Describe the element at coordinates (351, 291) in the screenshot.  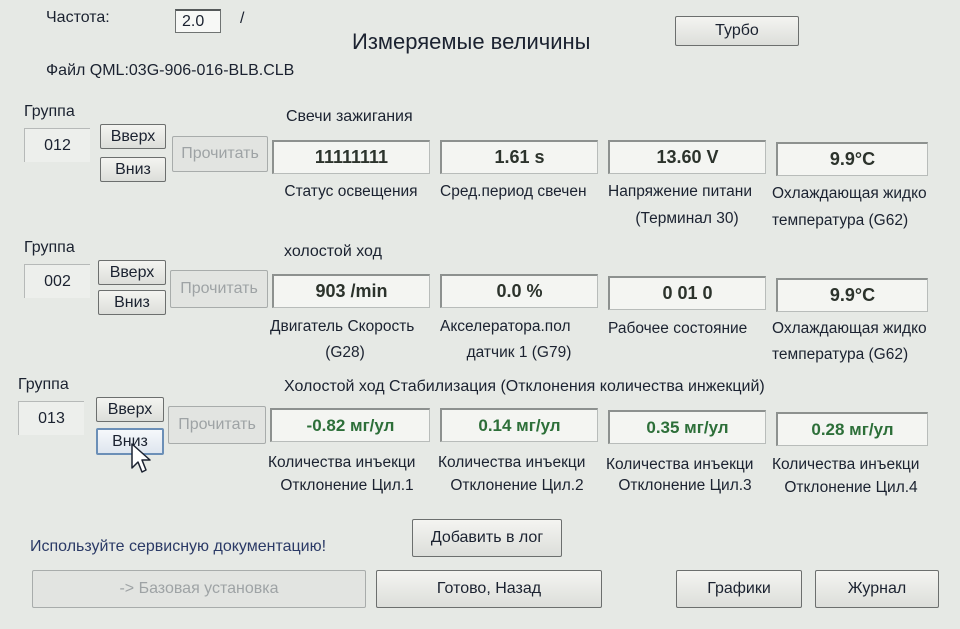
I see `measured-value: 903 /min` at that location.